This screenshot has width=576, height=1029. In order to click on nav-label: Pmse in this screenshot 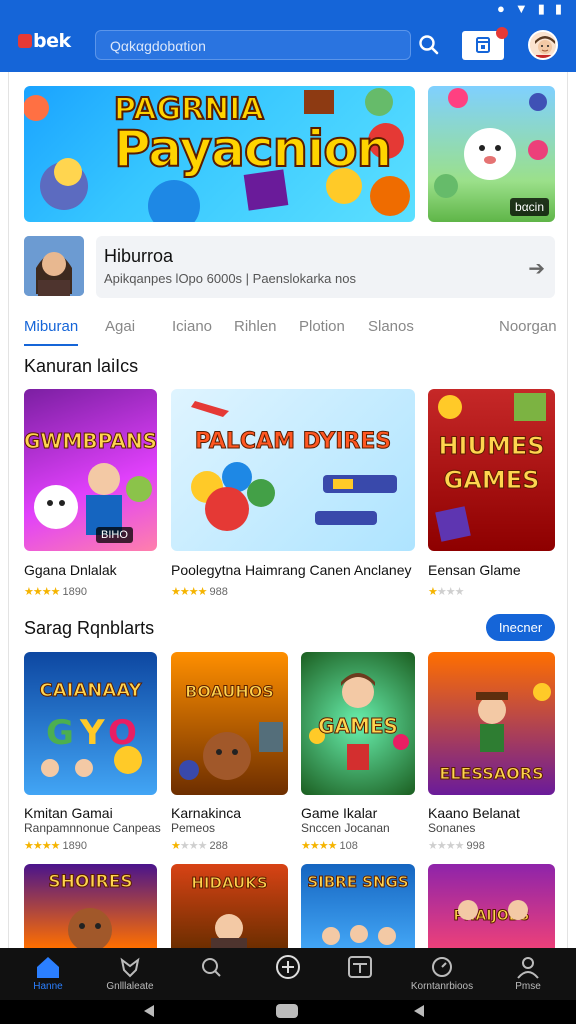, I will do `click(528, 986)`.